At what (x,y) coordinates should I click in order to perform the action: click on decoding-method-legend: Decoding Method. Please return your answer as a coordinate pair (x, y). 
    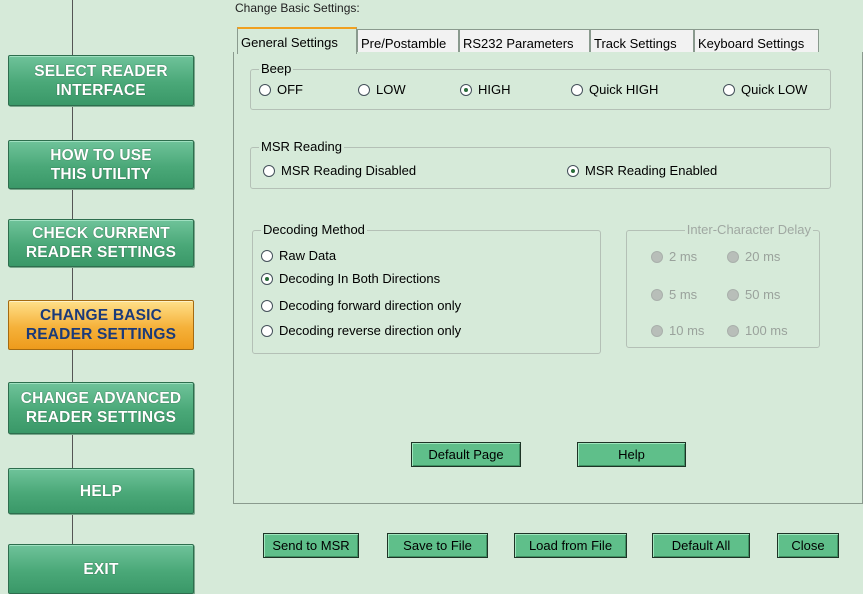
    Looking at the image, I should click on (314, 229).